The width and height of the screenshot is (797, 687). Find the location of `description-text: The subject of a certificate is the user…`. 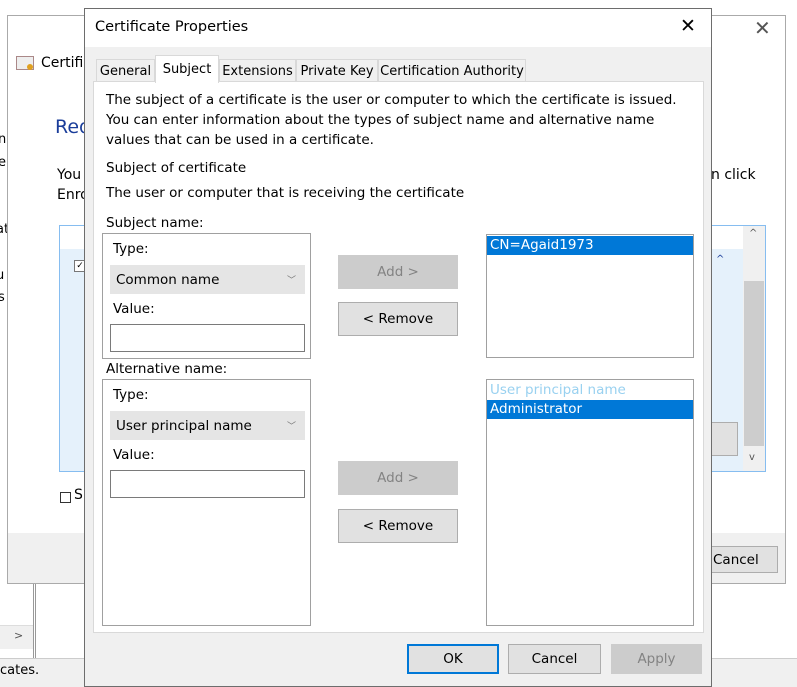

description-text: The subject of a certificate is the user… is located at coordinates (391, 120).